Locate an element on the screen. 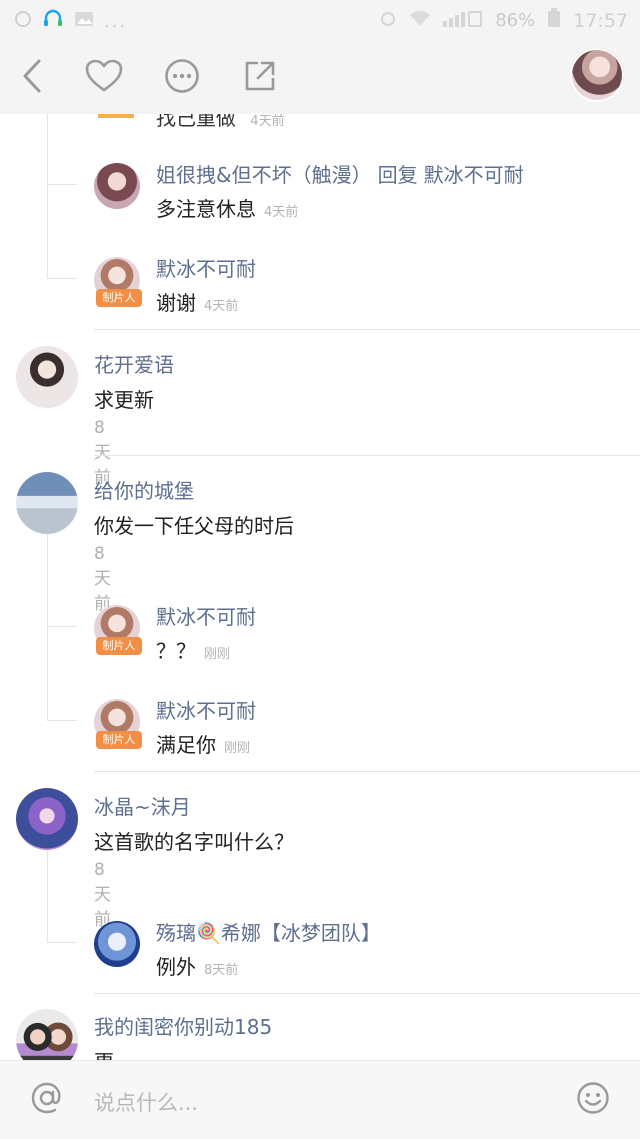  commenter-name: 给你的城堡 is located at coordinates (144, 489).